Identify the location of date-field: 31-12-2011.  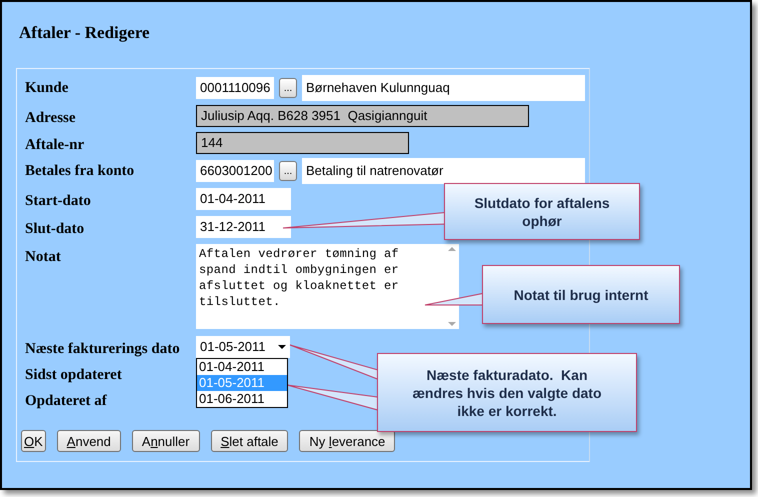
(243, 227).